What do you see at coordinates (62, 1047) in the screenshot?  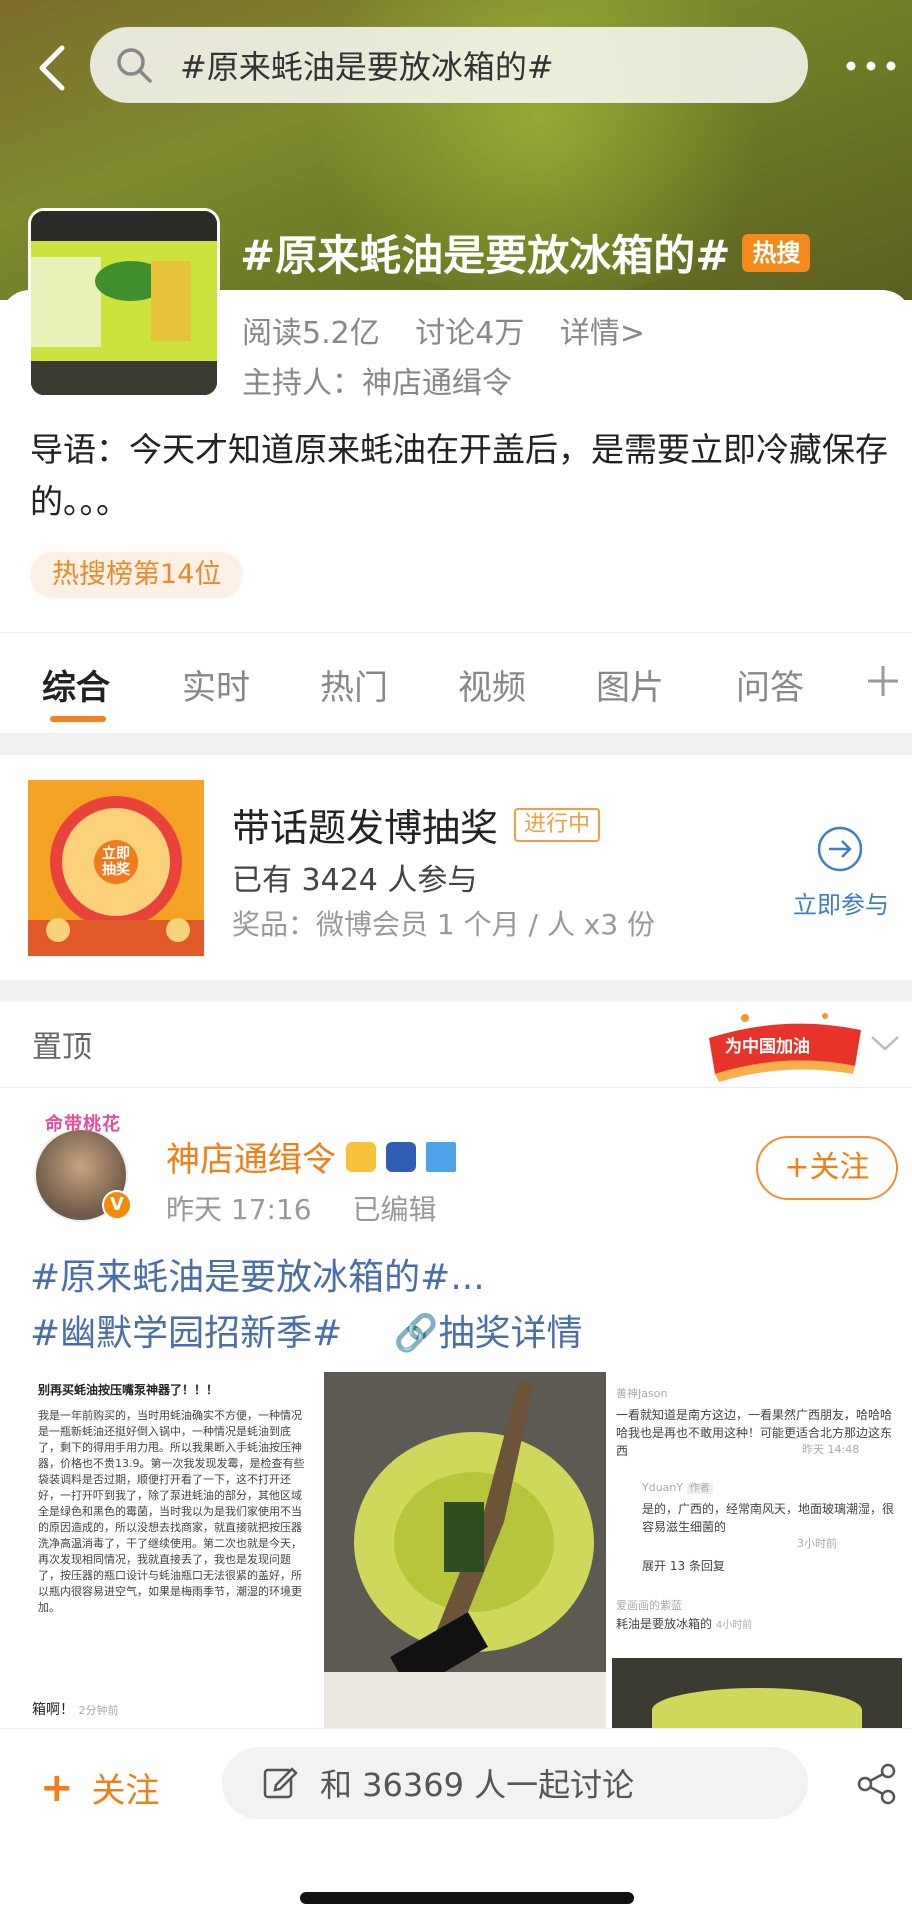 I see `pinned-label: 置顶` at bounding box center [62, 1047].